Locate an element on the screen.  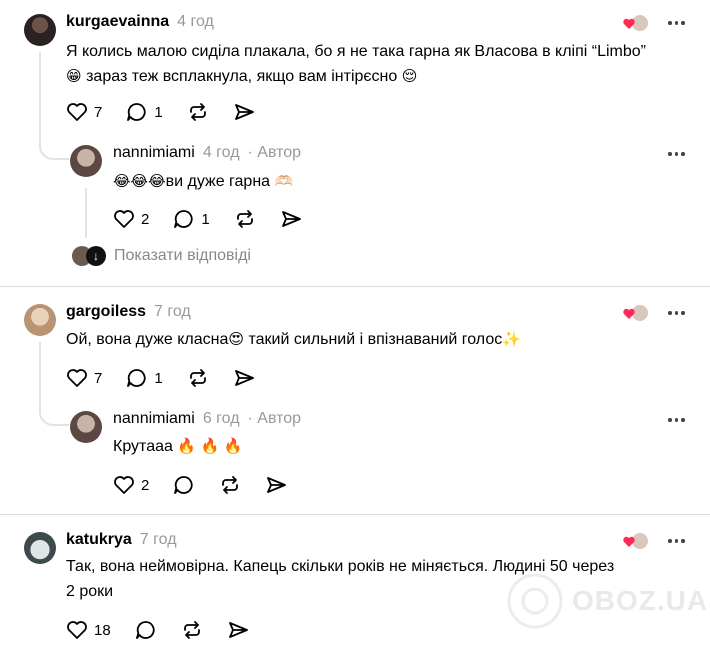
watermark: OBOZ.UA is located at coordinates (607, 601).